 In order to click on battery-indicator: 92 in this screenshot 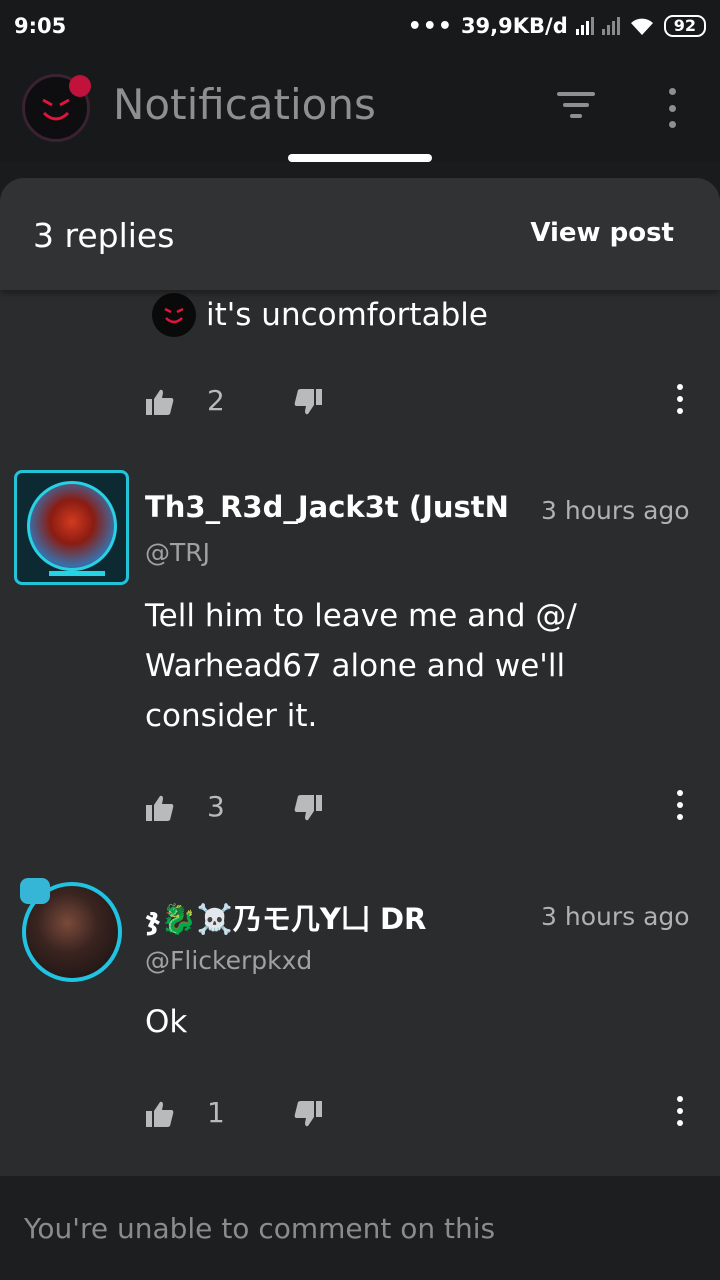, I will do `click(684, 26)`.